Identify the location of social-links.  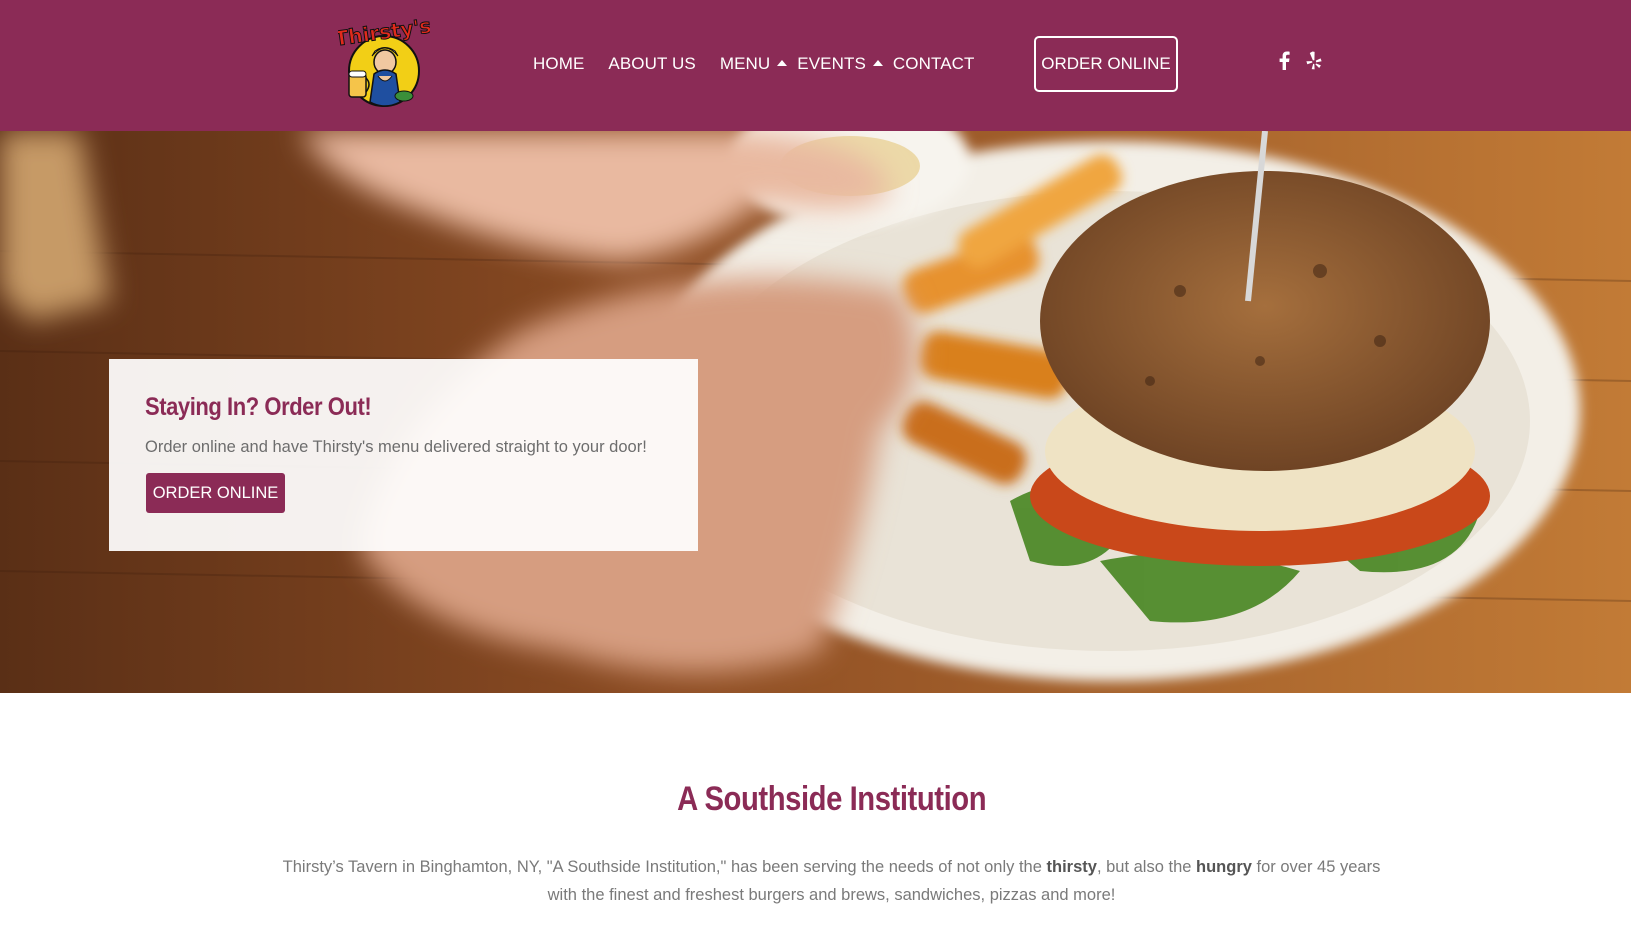
(1299, 60).